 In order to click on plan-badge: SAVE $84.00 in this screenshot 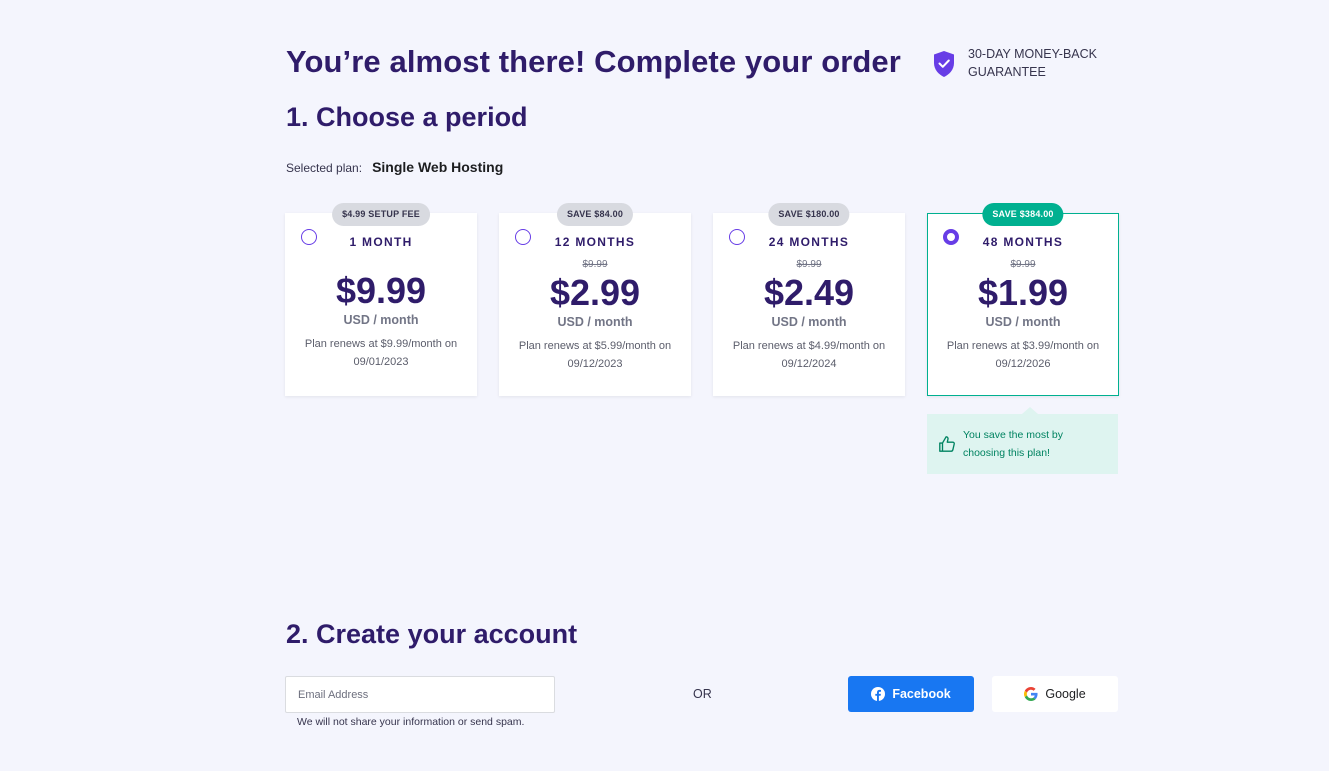, I will do `click(595, 214)`.